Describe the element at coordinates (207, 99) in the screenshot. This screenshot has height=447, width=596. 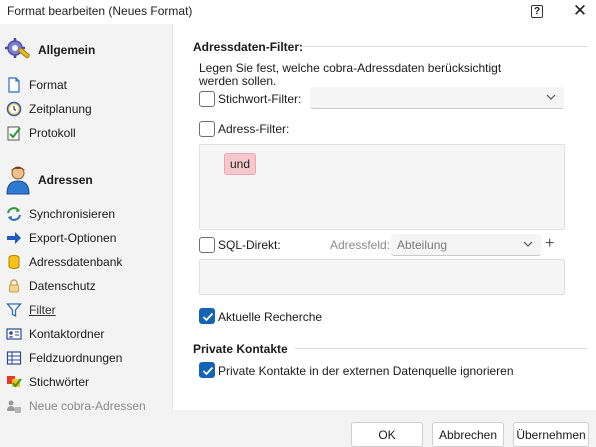
I see `keyword-filter-checkbox` at that location.